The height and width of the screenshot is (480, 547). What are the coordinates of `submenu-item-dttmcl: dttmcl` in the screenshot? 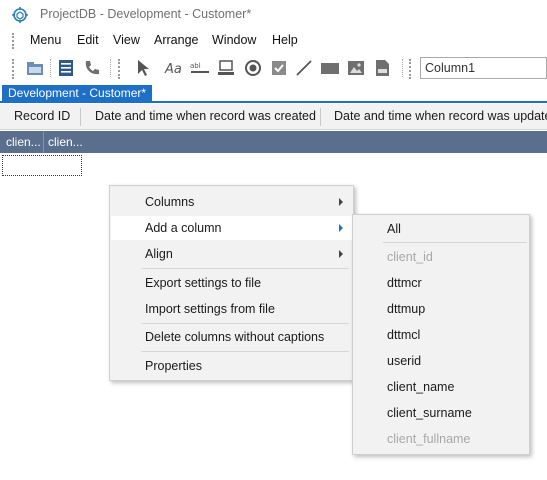 It's located at (441, 335).